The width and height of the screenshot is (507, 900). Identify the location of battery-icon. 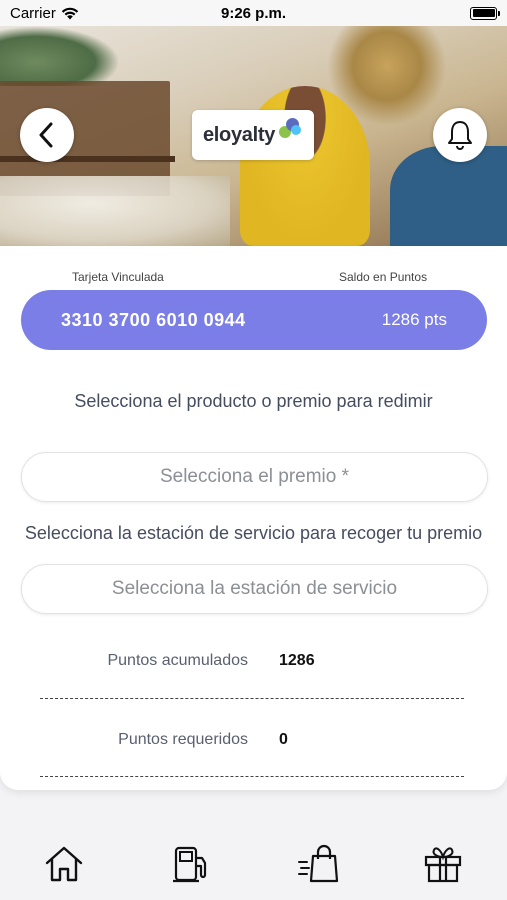
(485, 13).